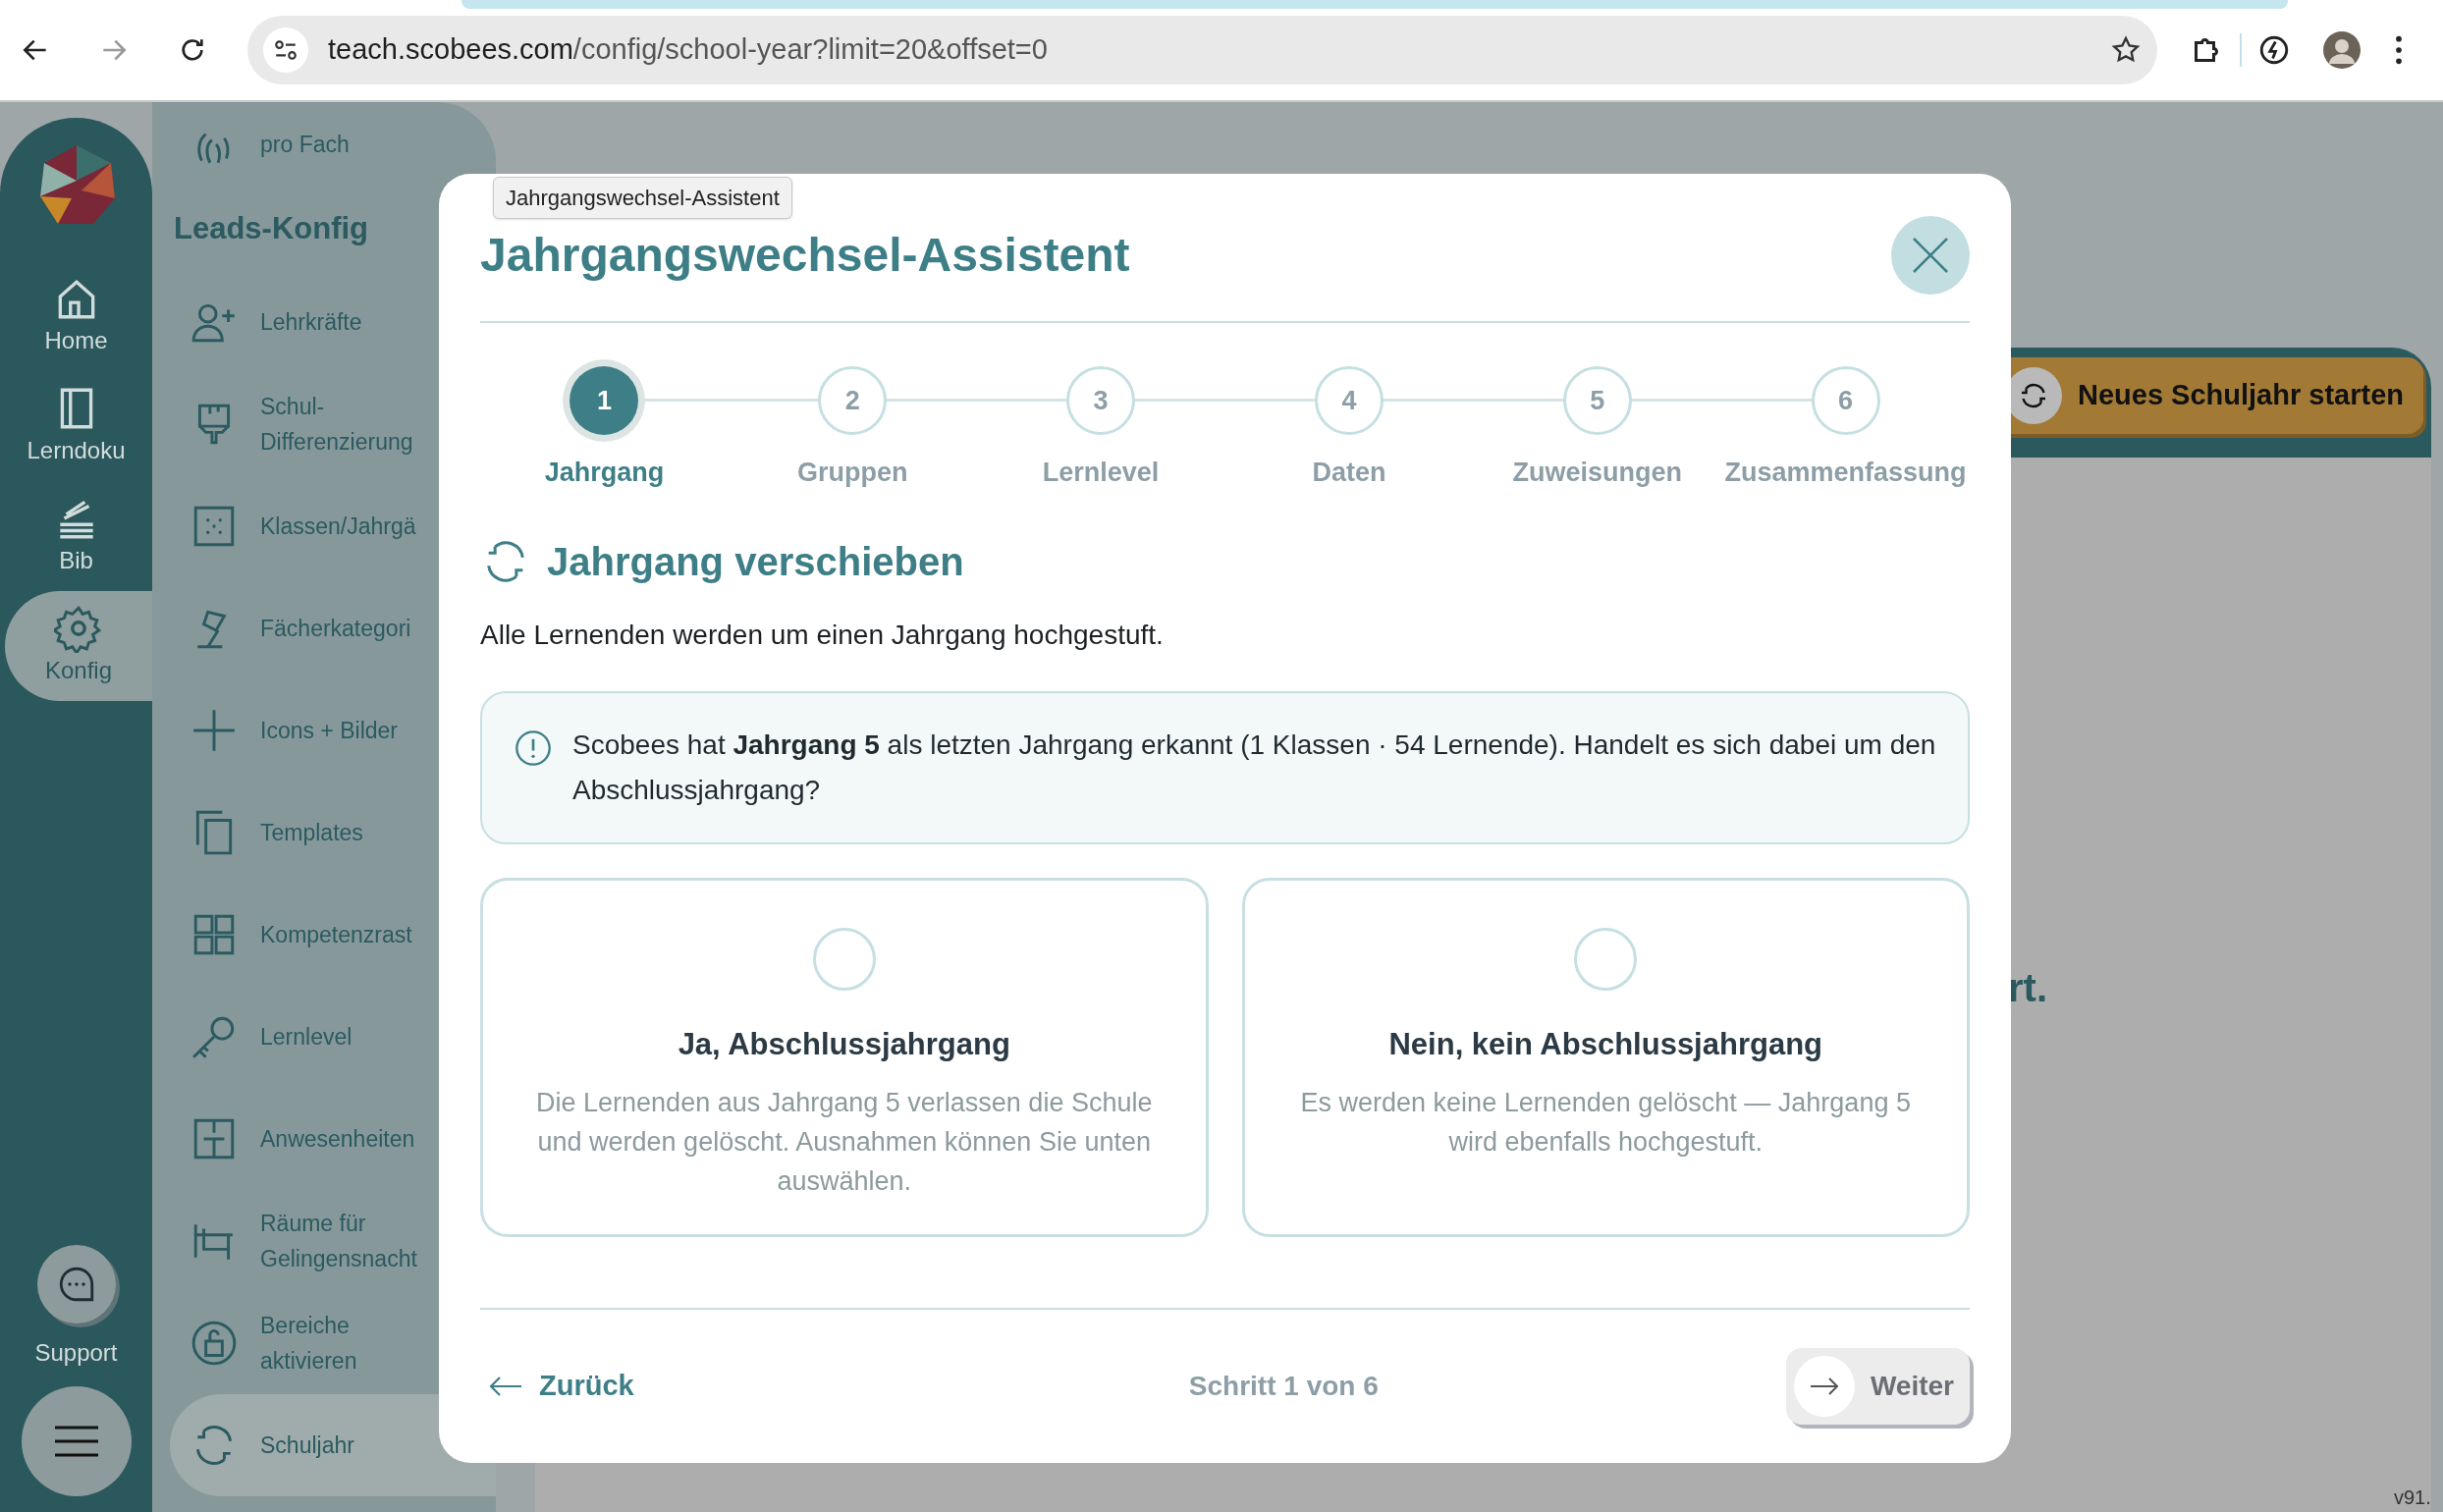 This screenshot has width=2443, height=1512. What do you see at coordinates (1202, 50) in the screenshot?
I see `address-bar: teach.scobees.com/config/school-year?limit=20&offset=0` at bounding box center [1202, 50].